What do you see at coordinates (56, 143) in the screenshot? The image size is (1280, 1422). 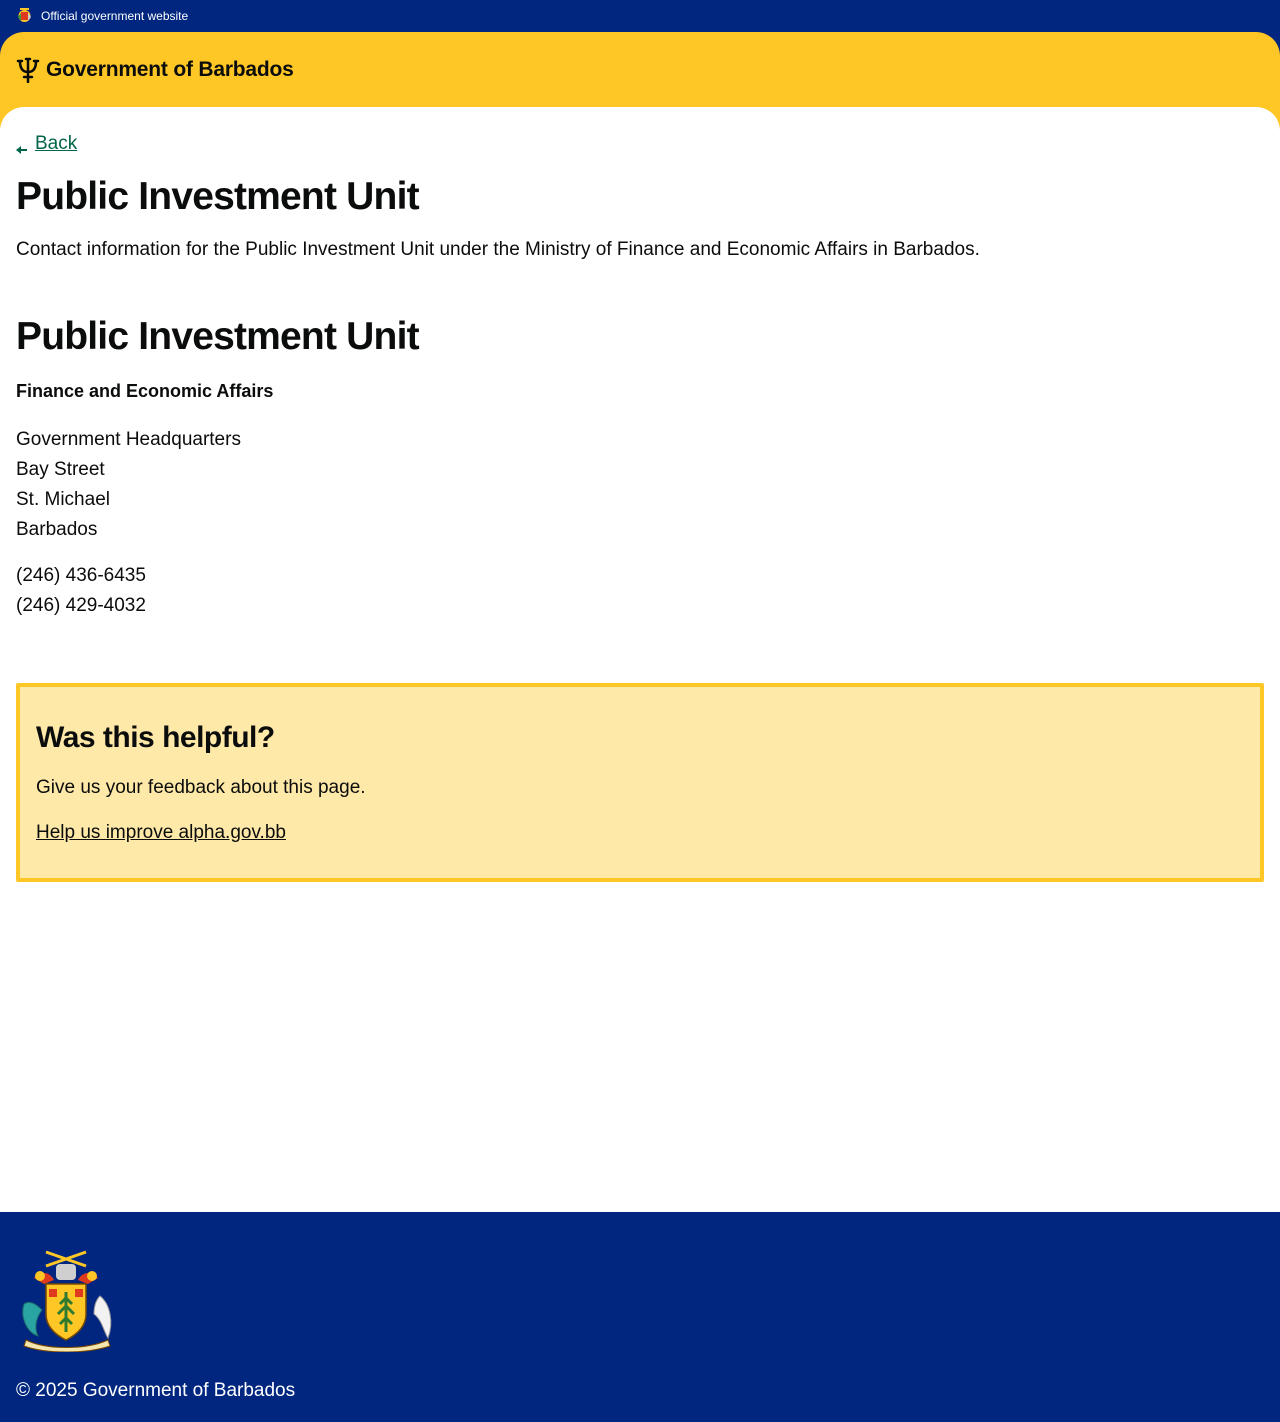 I see `back-link-label: Back` at bounding box center [56, 143].